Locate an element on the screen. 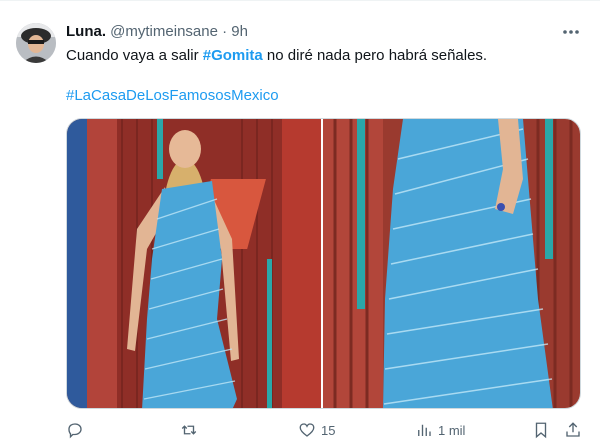  hashtag-gomita: #Gomita is located at coordinates (233, 55).